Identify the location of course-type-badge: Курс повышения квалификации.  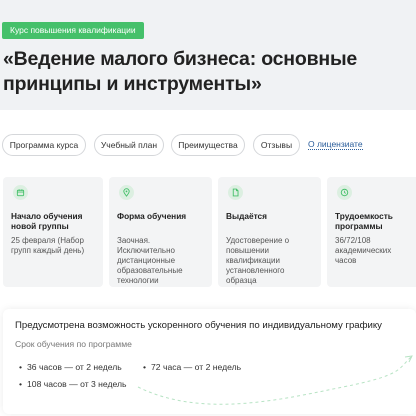
(73, 30).